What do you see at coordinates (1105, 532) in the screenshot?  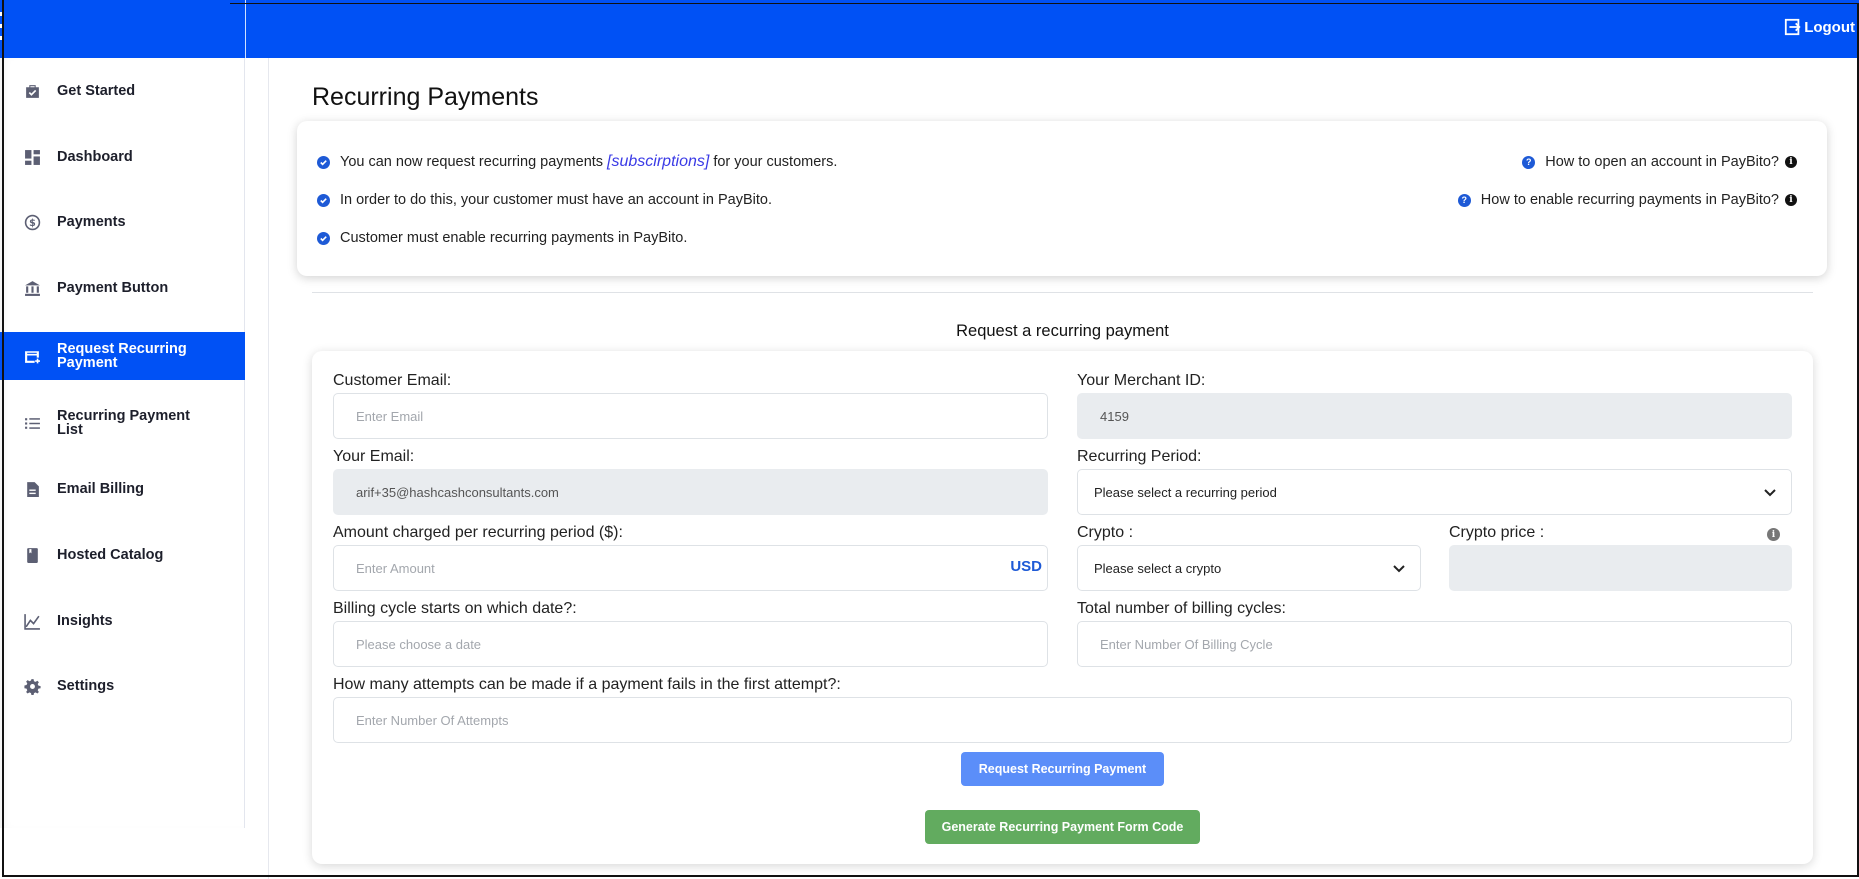 I see `crypto-label: Crypto :` at bounding box center [1105, 532].